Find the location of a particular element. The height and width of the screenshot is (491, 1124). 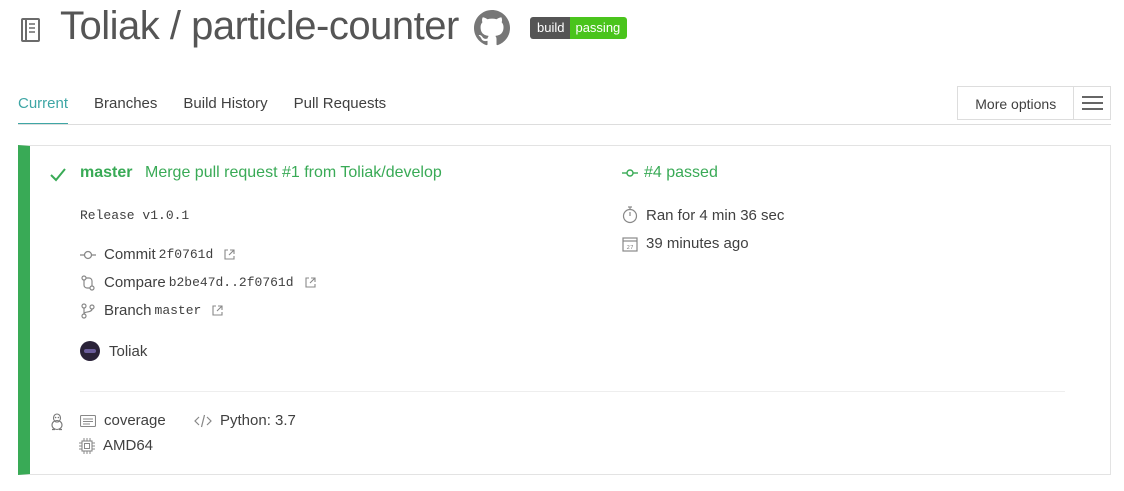

avatar is located at coordinates (90, 351).